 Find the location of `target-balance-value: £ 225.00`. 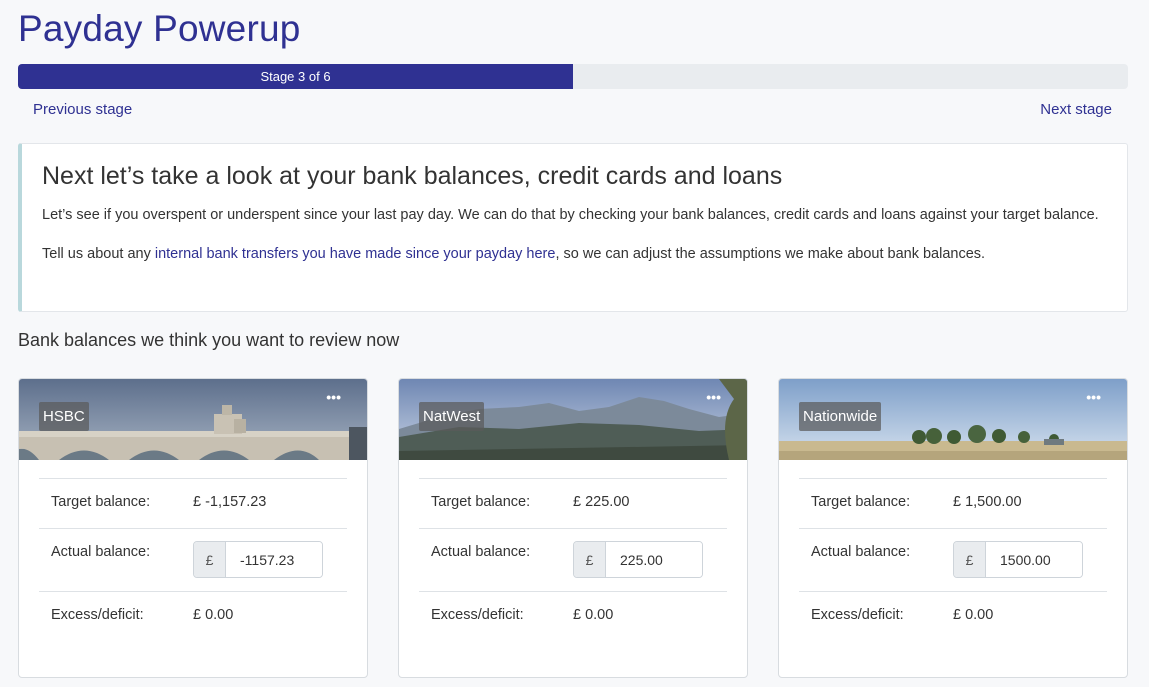

target-balance-value: £ 225.00 is located at coordinates (601, 502).